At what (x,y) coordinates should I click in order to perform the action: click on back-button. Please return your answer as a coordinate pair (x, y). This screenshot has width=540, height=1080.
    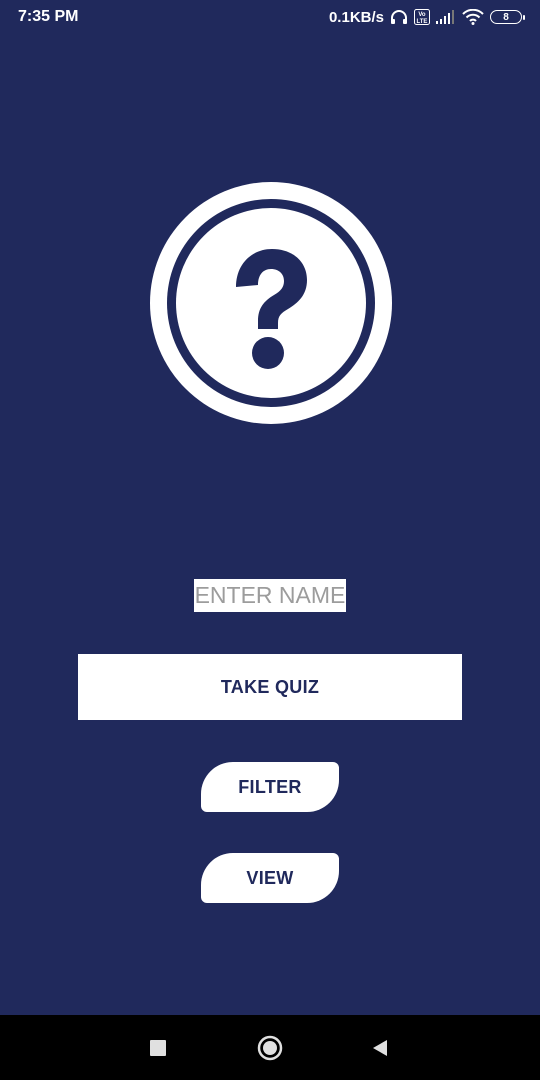
    Looking at the image, I should click on (380, 1047).